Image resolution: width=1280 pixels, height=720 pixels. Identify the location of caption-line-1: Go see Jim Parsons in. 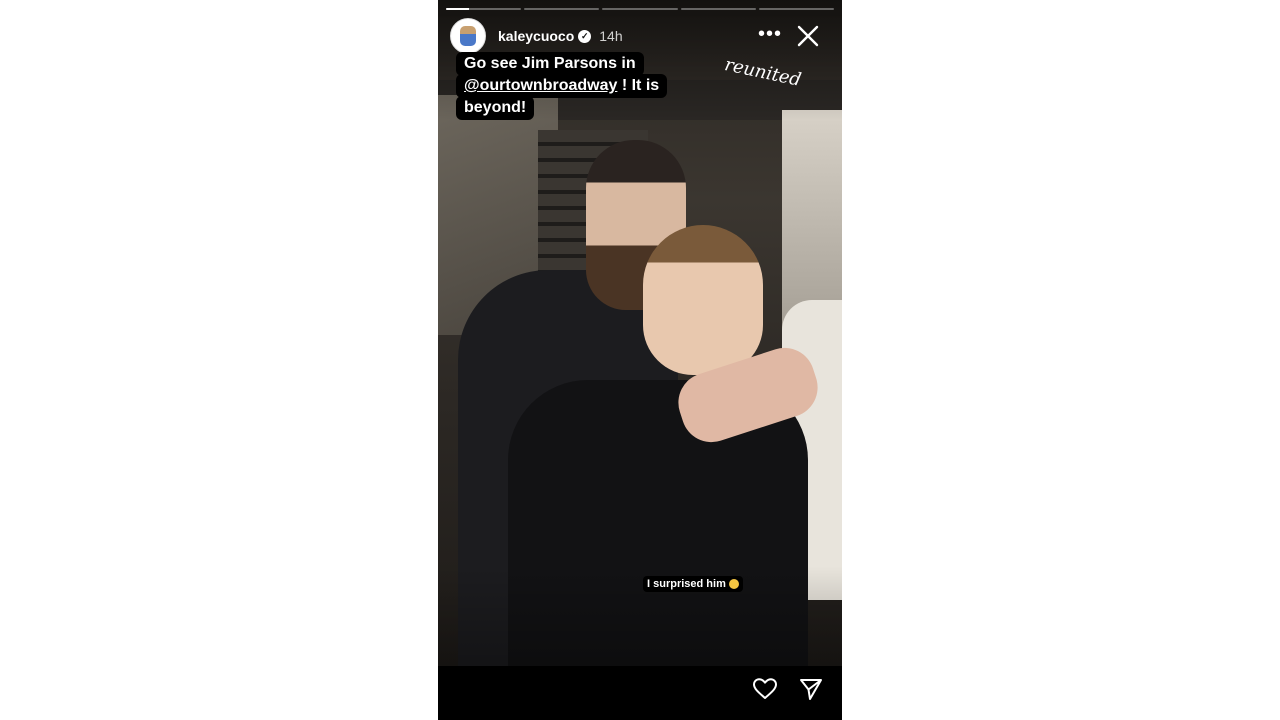
(550, 64).